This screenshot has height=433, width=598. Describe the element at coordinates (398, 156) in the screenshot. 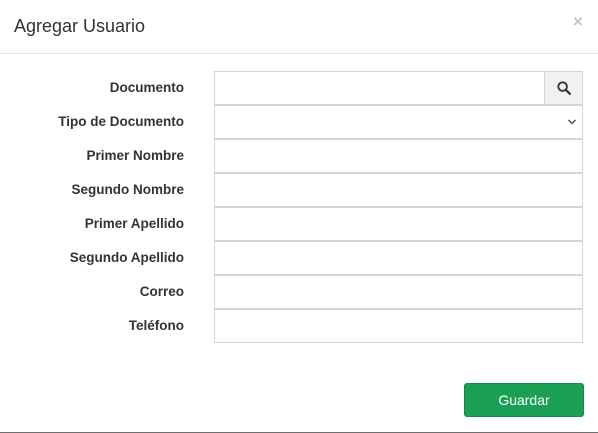

I see `primer-nombre-input` at that location.